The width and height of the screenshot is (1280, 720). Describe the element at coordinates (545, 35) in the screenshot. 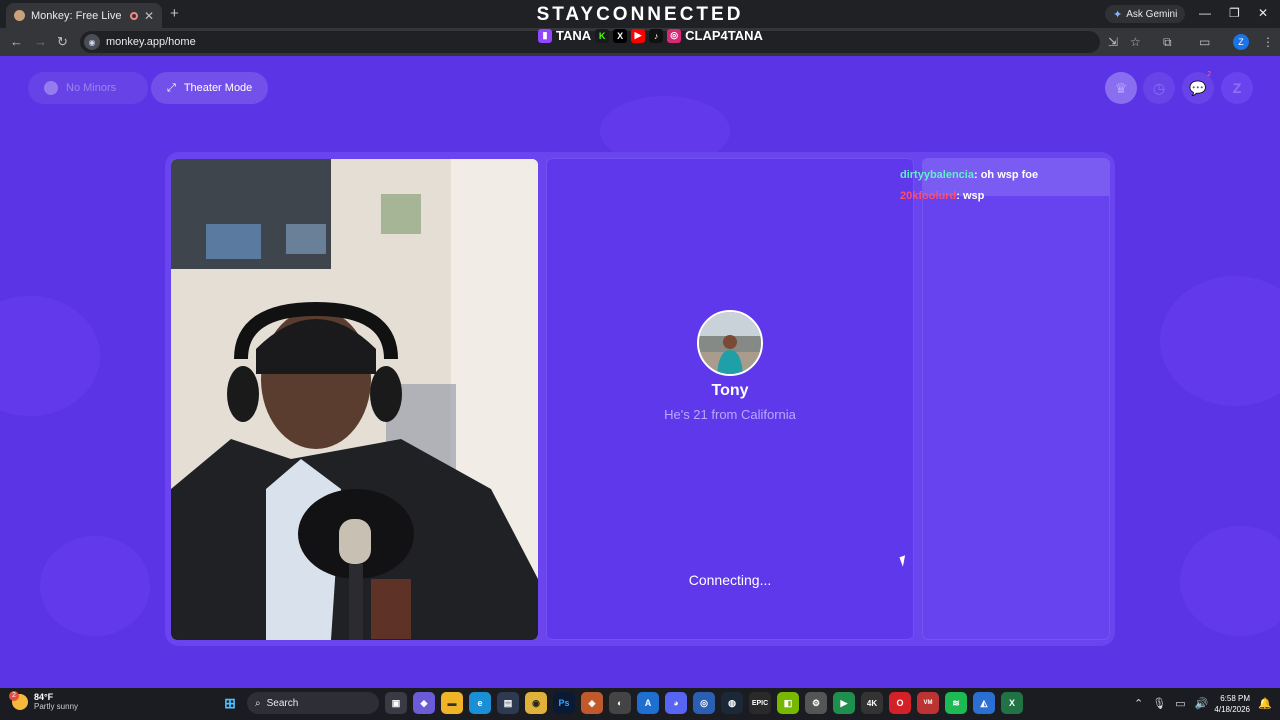

I see `twitch-icon: ▮` at that location.